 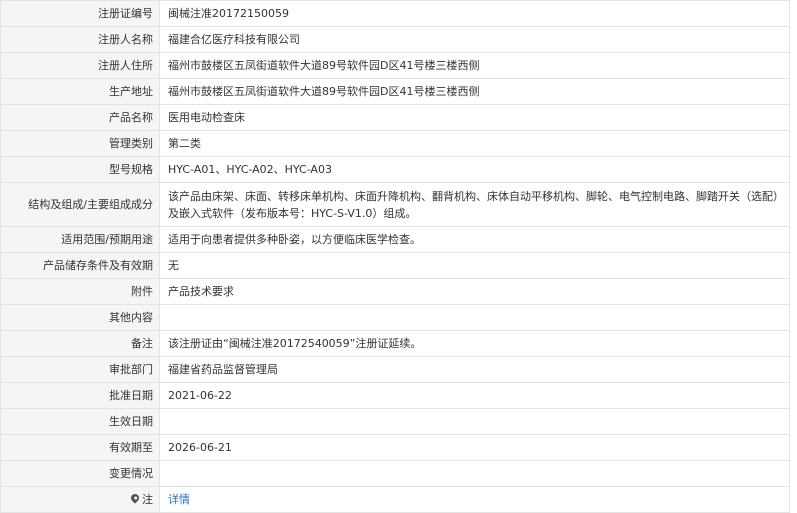 I want to click on field-value-registrant-name: 福建合亿医疗科技有限公司, so click(x=474, y=39).